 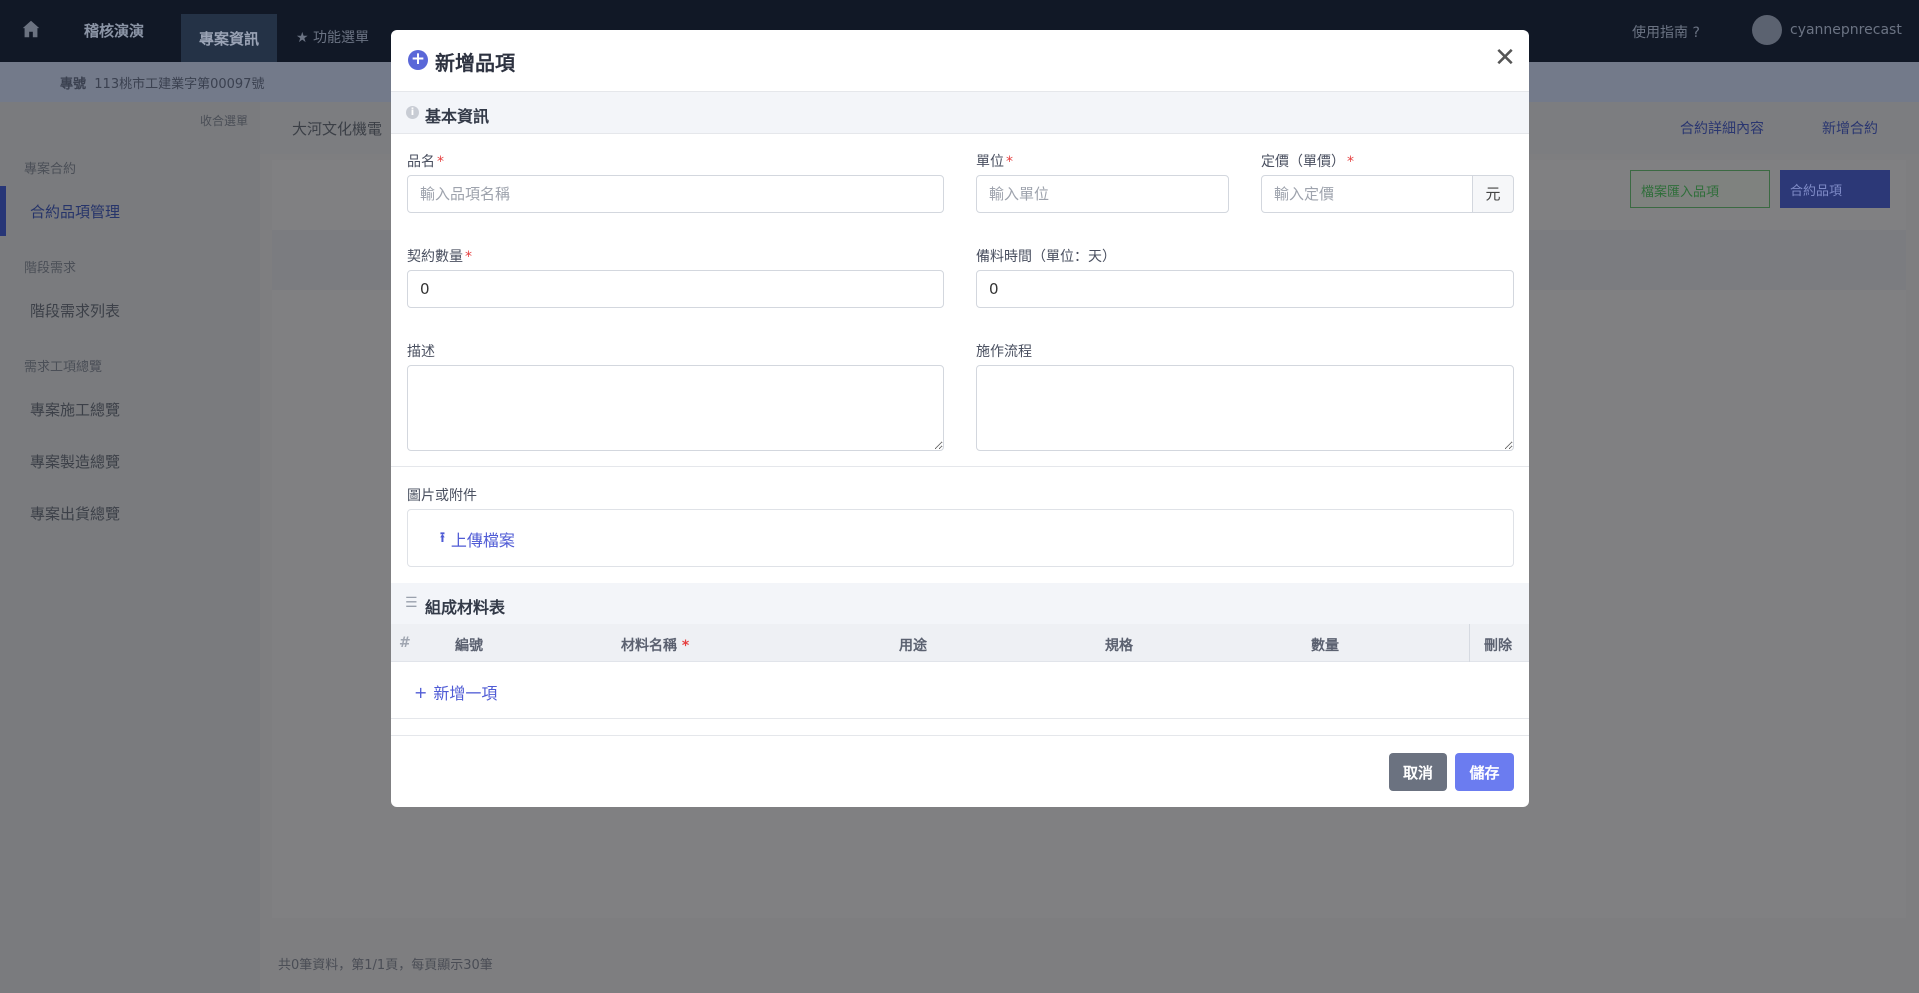 I want to click on modal-title: 新增品項, so click(x=475, y=63).